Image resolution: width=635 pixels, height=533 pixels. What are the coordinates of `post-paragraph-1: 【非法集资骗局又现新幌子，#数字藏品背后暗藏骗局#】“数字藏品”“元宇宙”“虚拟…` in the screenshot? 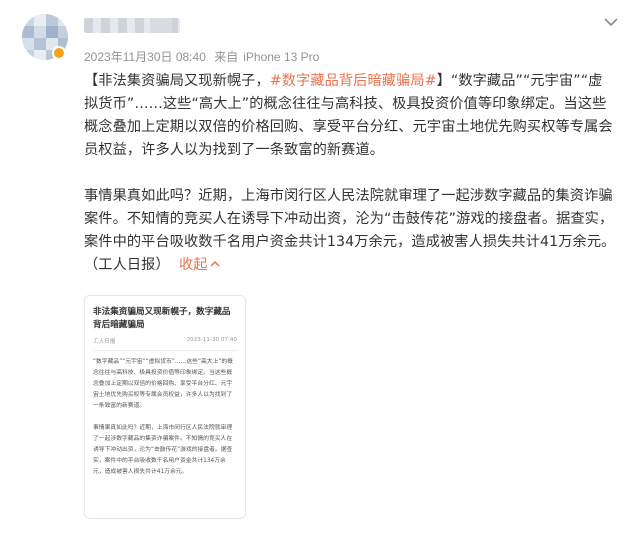 It's located at (350, 116).